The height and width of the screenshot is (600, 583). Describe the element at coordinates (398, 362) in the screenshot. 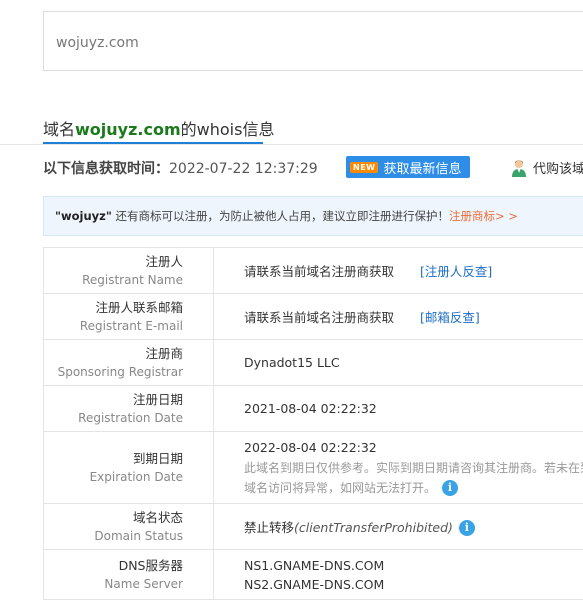

I see `row-value: Dynadot15 LLC` at that location.